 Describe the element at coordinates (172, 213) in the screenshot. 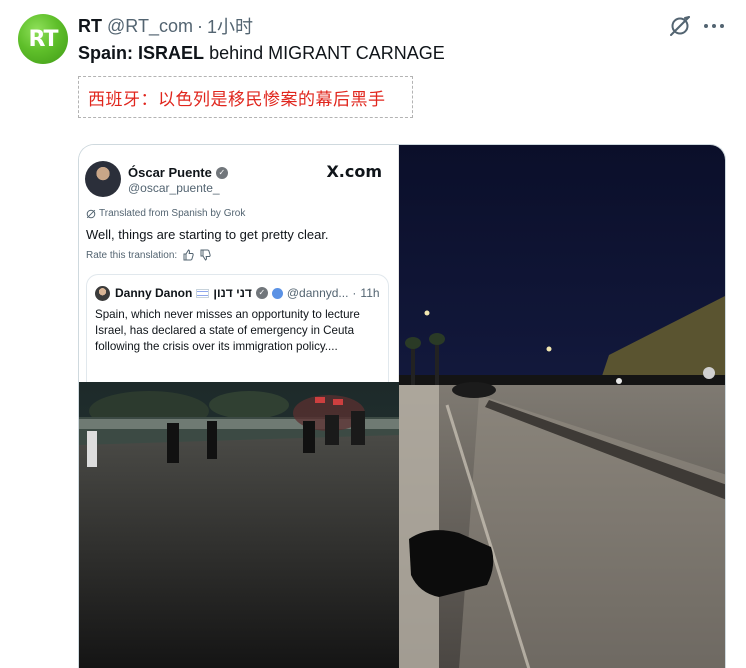

I see `translated-note: Translated from Spanish by Grok` at that location.